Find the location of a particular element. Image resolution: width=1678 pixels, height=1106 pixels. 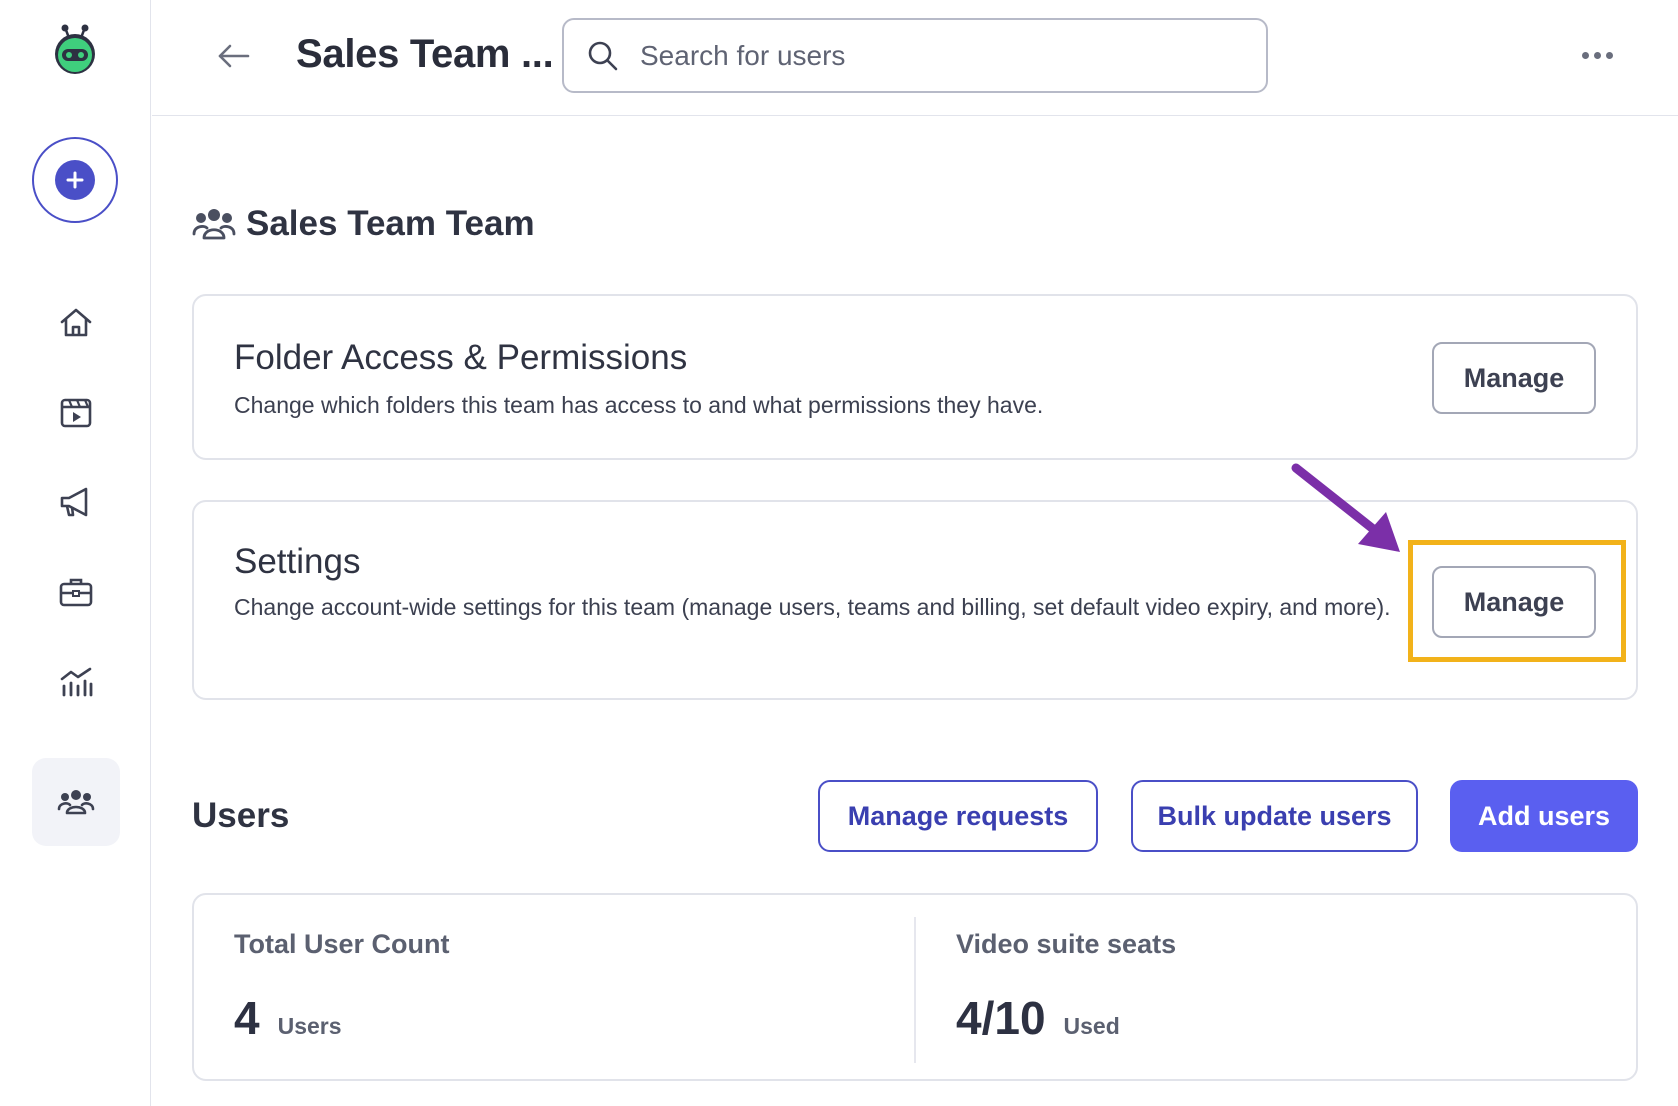

plus-icon is located at coordinates (75, 180).